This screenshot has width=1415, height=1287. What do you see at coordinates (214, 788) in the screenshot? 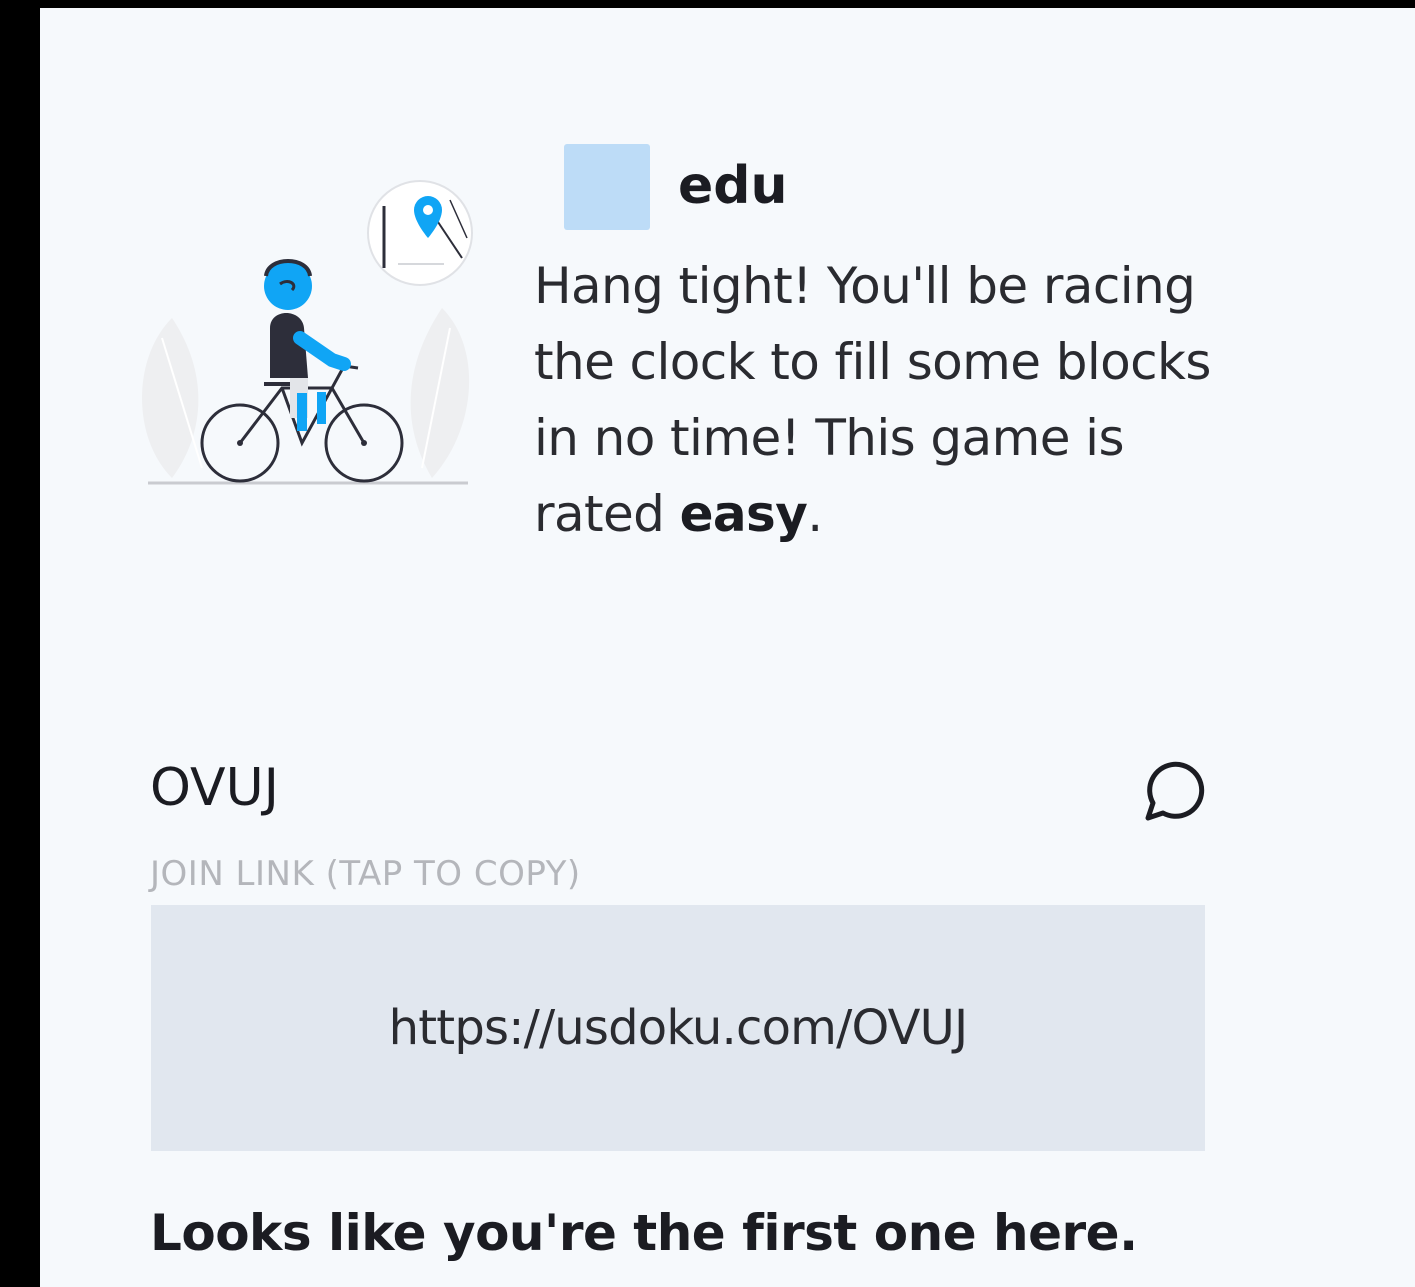
I see `game-code: OVUJ` at bounding box center [214, 788].